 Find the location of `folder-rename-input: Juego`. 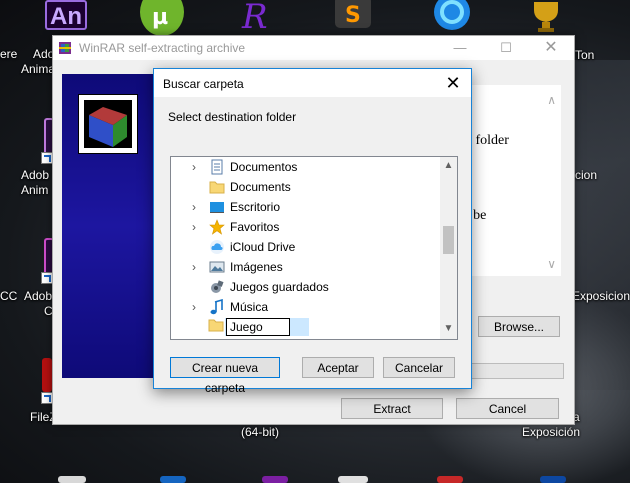

folder-rename-input: Juego is located at coordinates (258, 327).